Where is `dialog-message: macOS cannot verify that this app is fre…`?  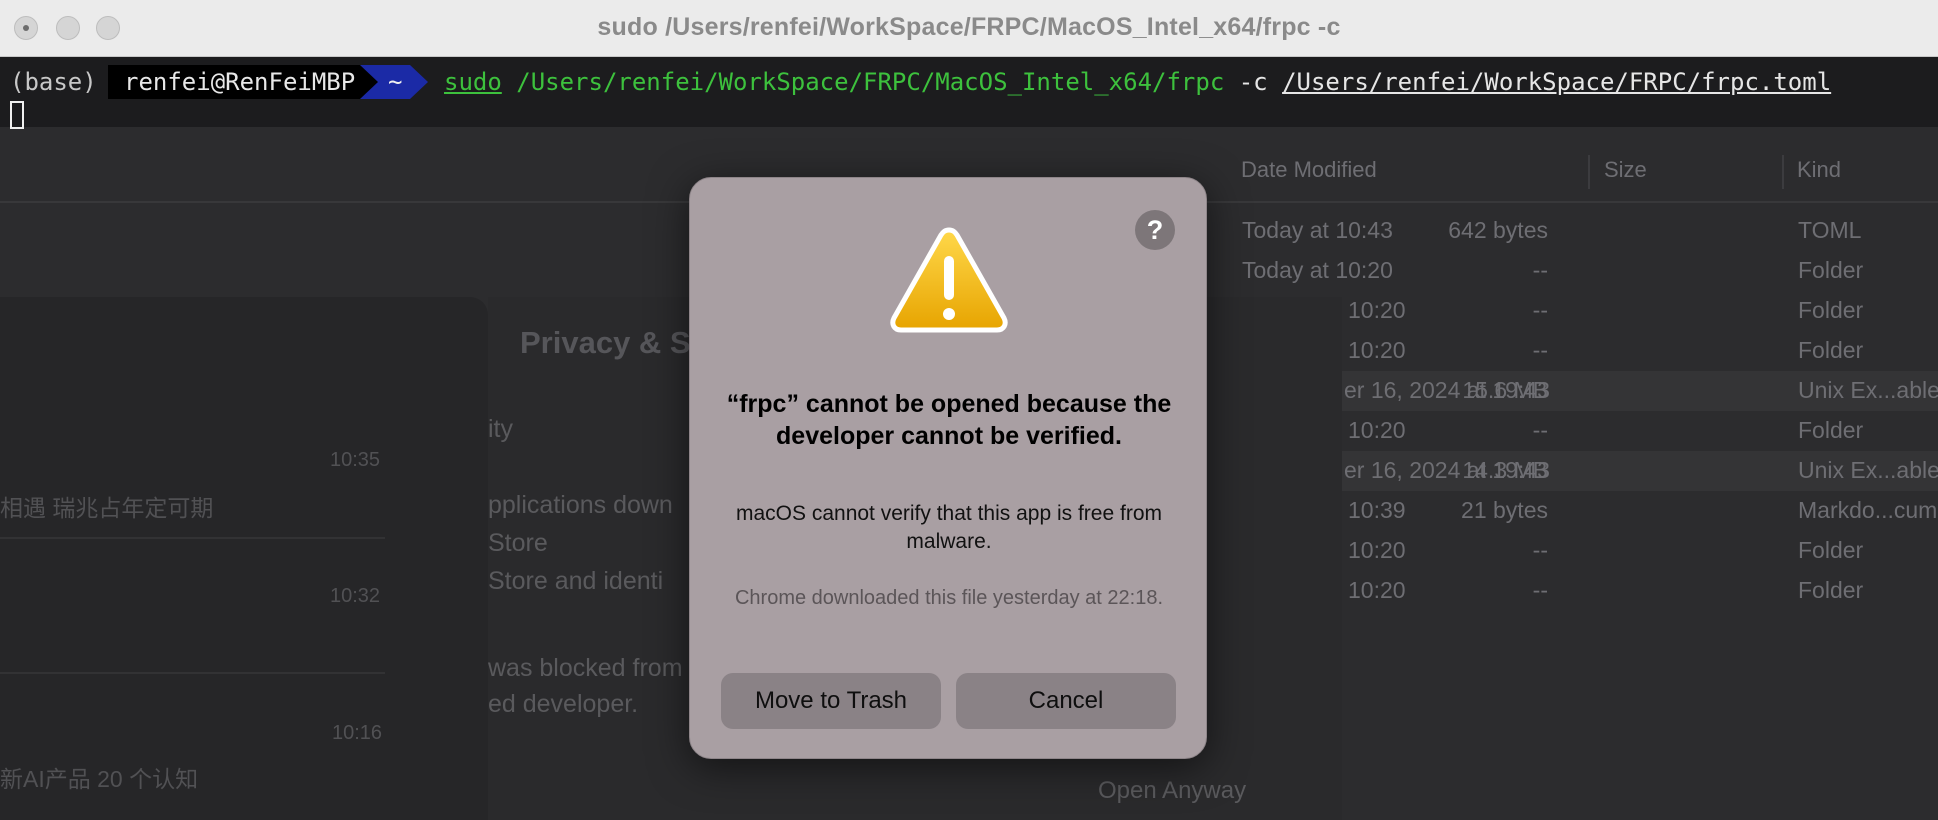
dialog-message: macOS cannot verify that this app is fre… is located at coordinates (948, 527).